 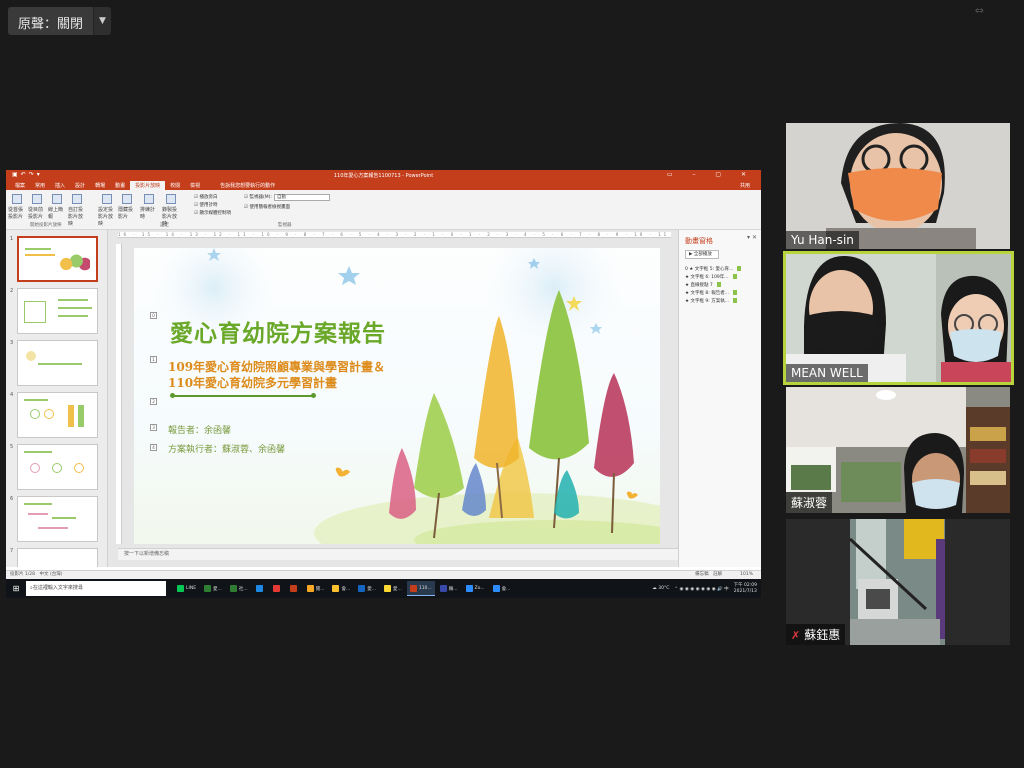 I want to click on slide-thumbnail-pane: 1 2 3 4 5 6 7, so click(x=57, y=398).